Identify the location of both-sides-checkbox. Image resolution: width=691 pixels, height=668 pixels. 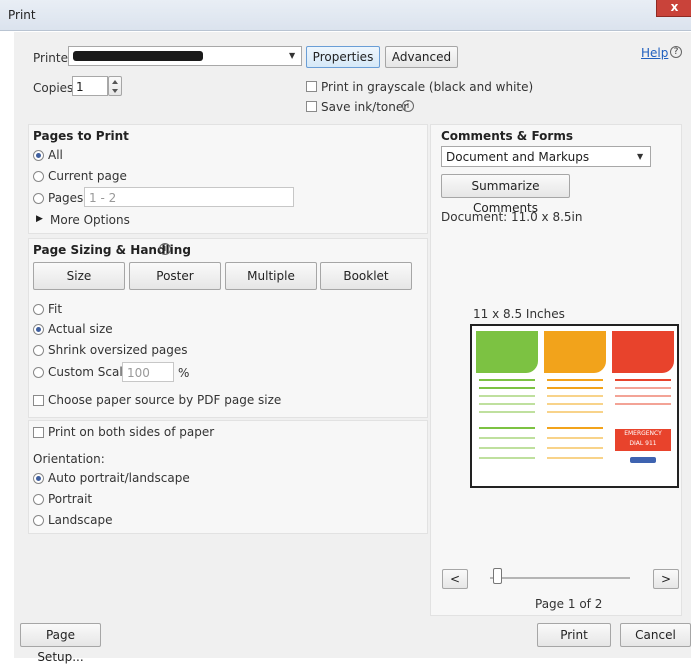
(38, 432).